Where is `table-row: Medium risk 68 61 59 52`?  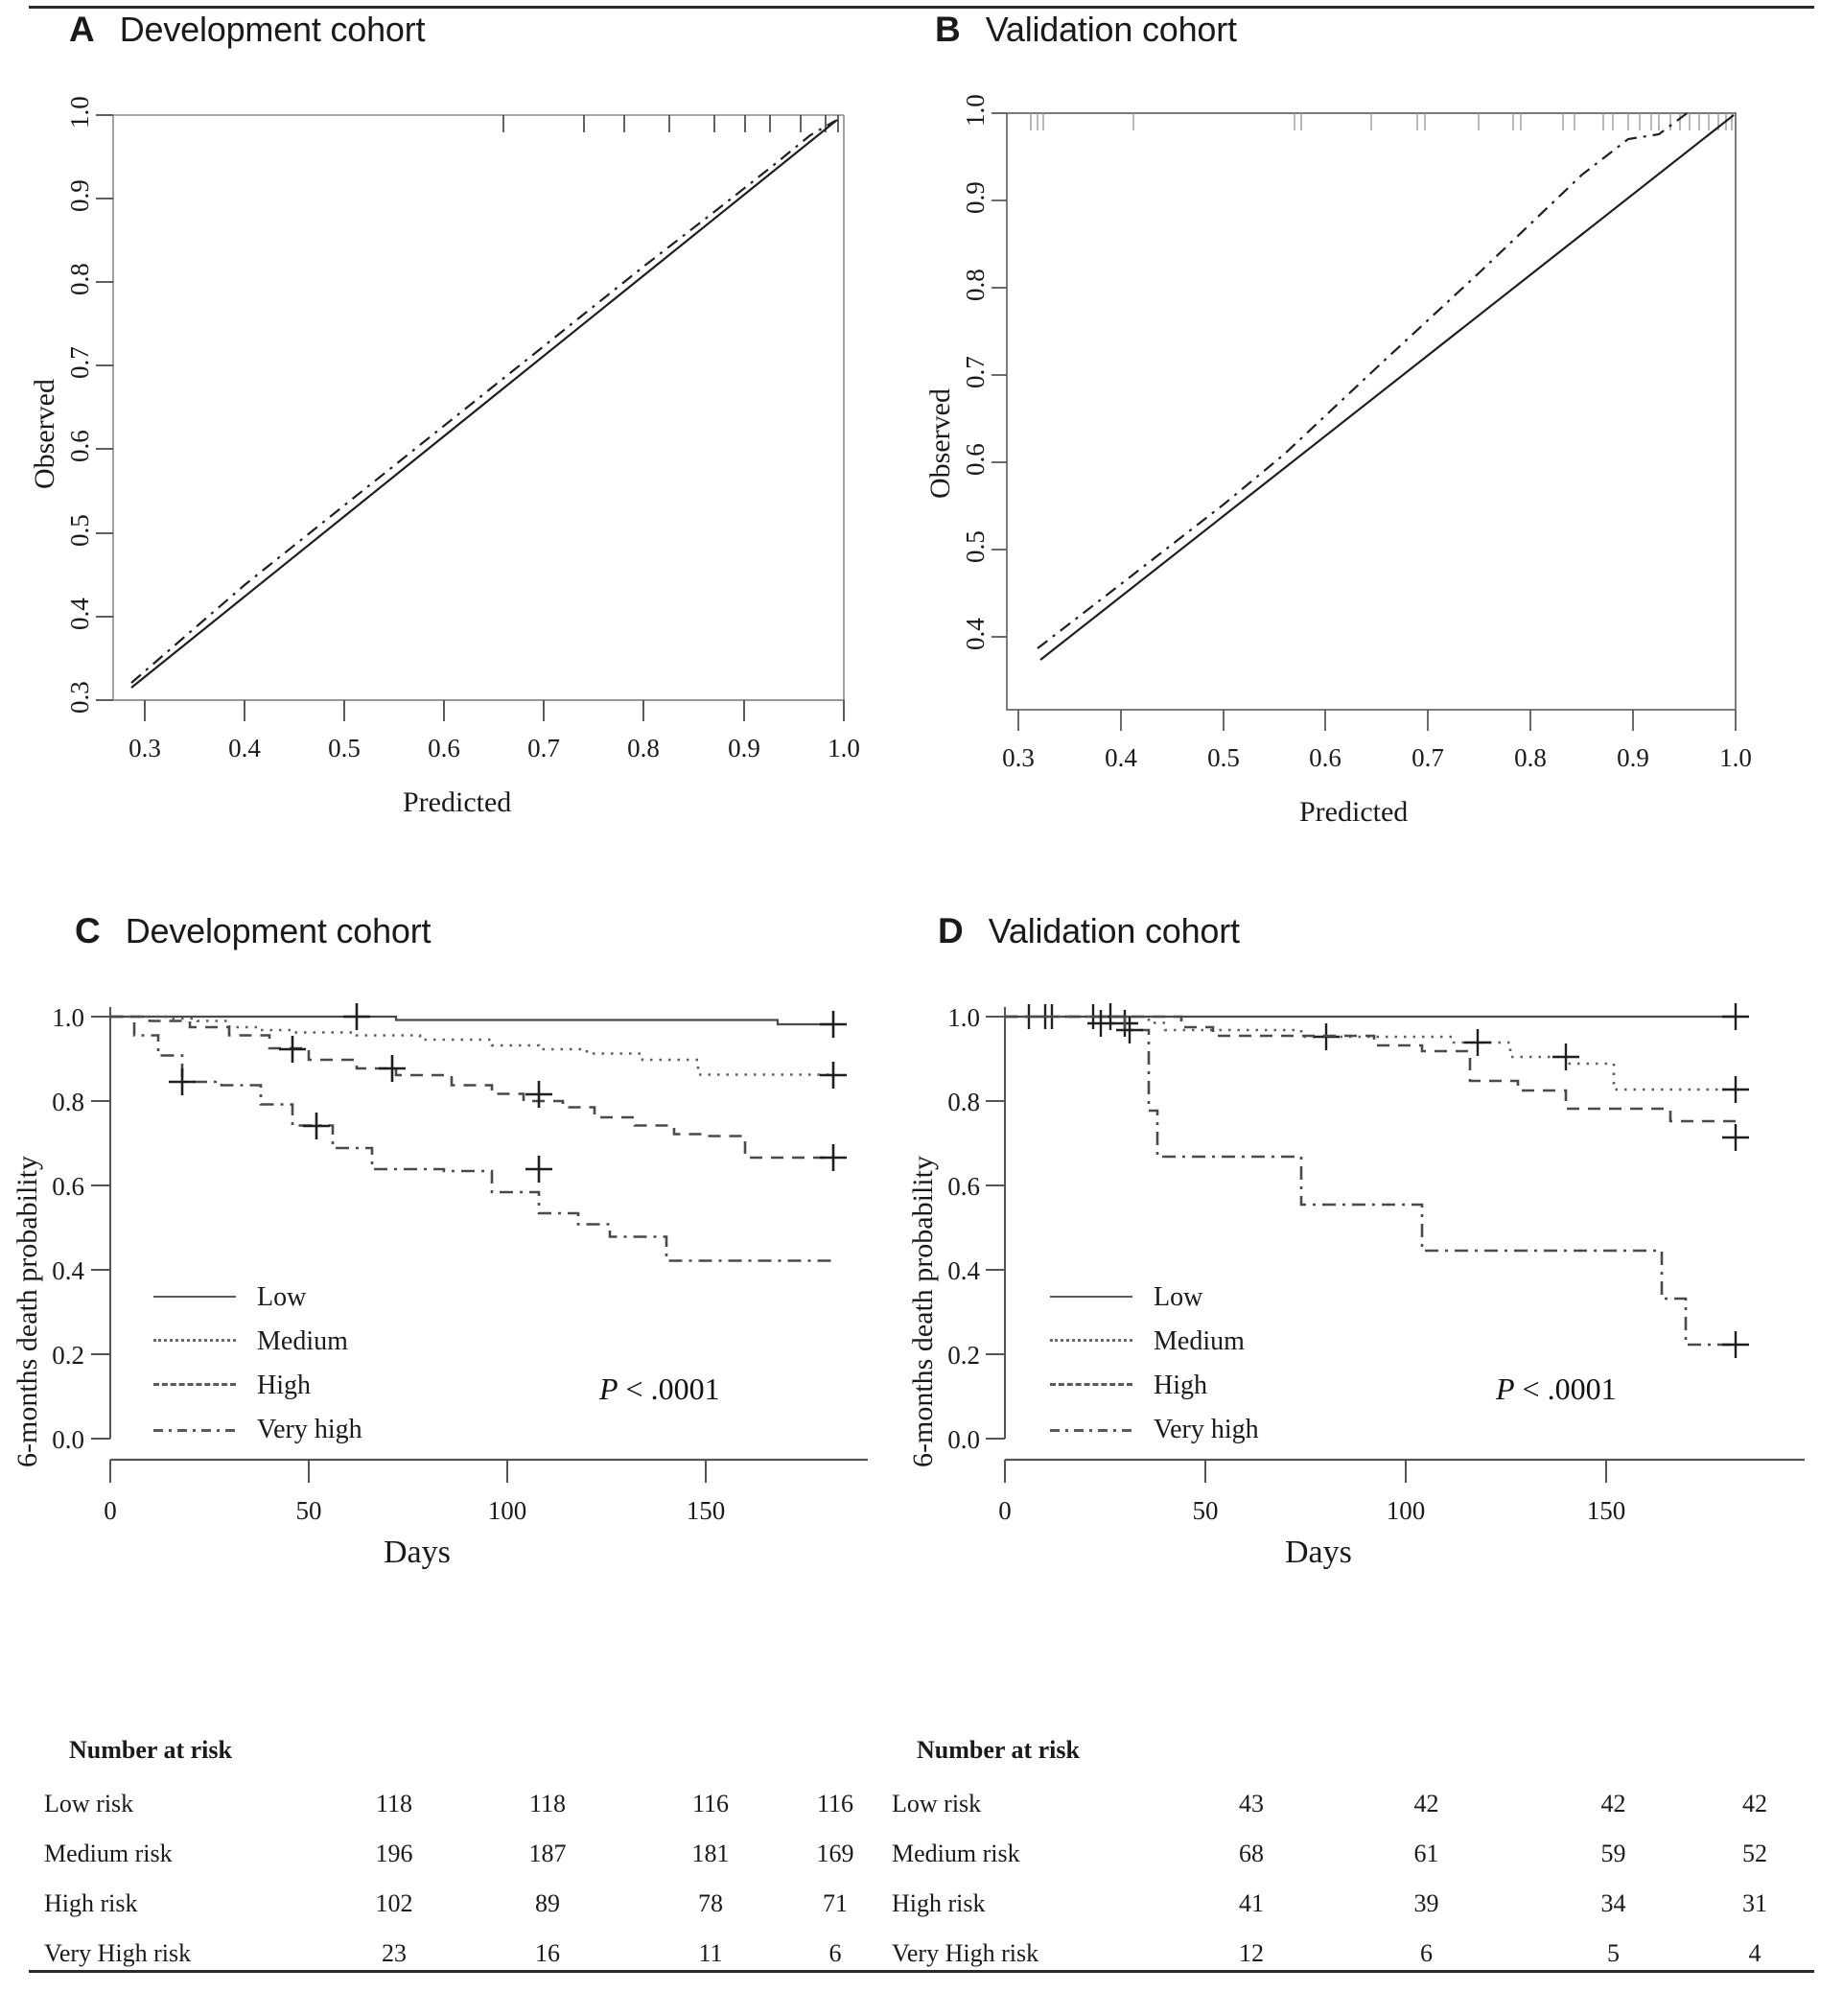
table-row: Medium risk 68 61 59 52 is located at coordinates (1352, 1864).